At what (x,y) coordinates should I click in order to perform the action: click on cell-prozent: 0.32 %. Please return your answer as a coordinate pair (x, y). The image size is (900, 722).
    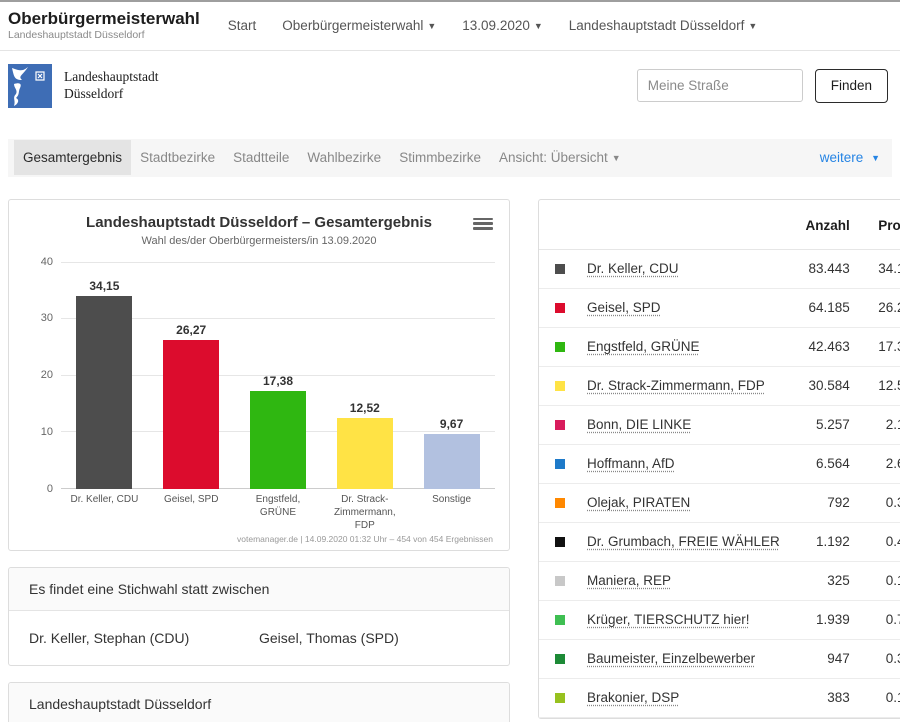
    Looking at the image, I should click on (892, 503).